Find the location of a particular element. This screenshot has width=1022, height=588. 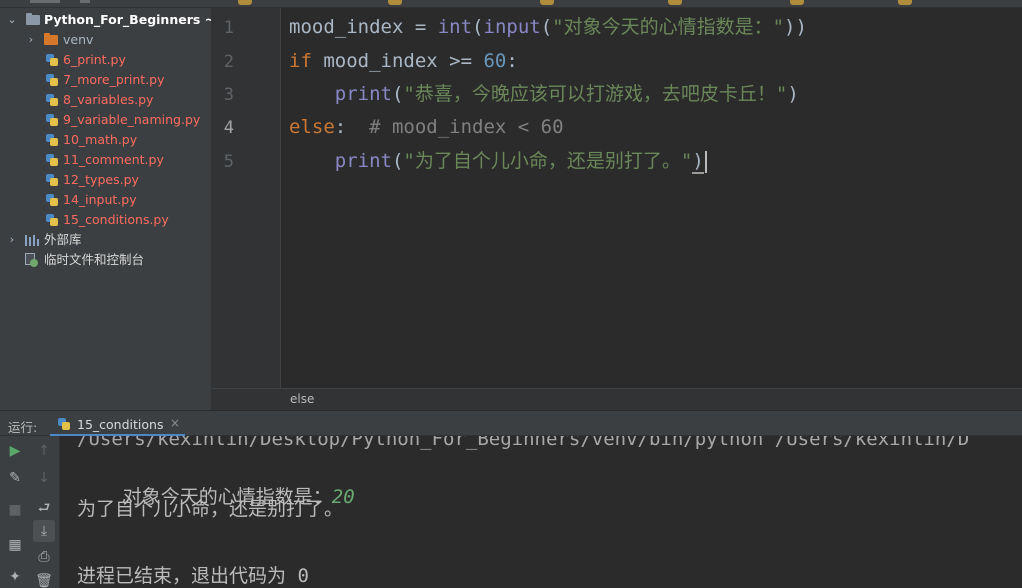

print-icon: ⎙ is located at coordinates (44, 557).